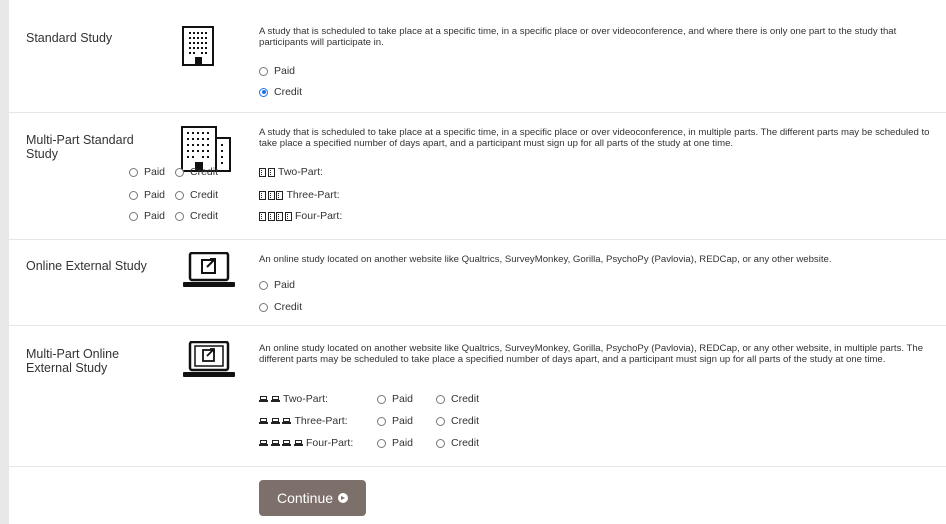 This screenshot has width=946, height=524. What do you see at coordinates (86, 266) in the screenshot?
I see `study-type-label: Online External Study` at bounding box center [86, 266].